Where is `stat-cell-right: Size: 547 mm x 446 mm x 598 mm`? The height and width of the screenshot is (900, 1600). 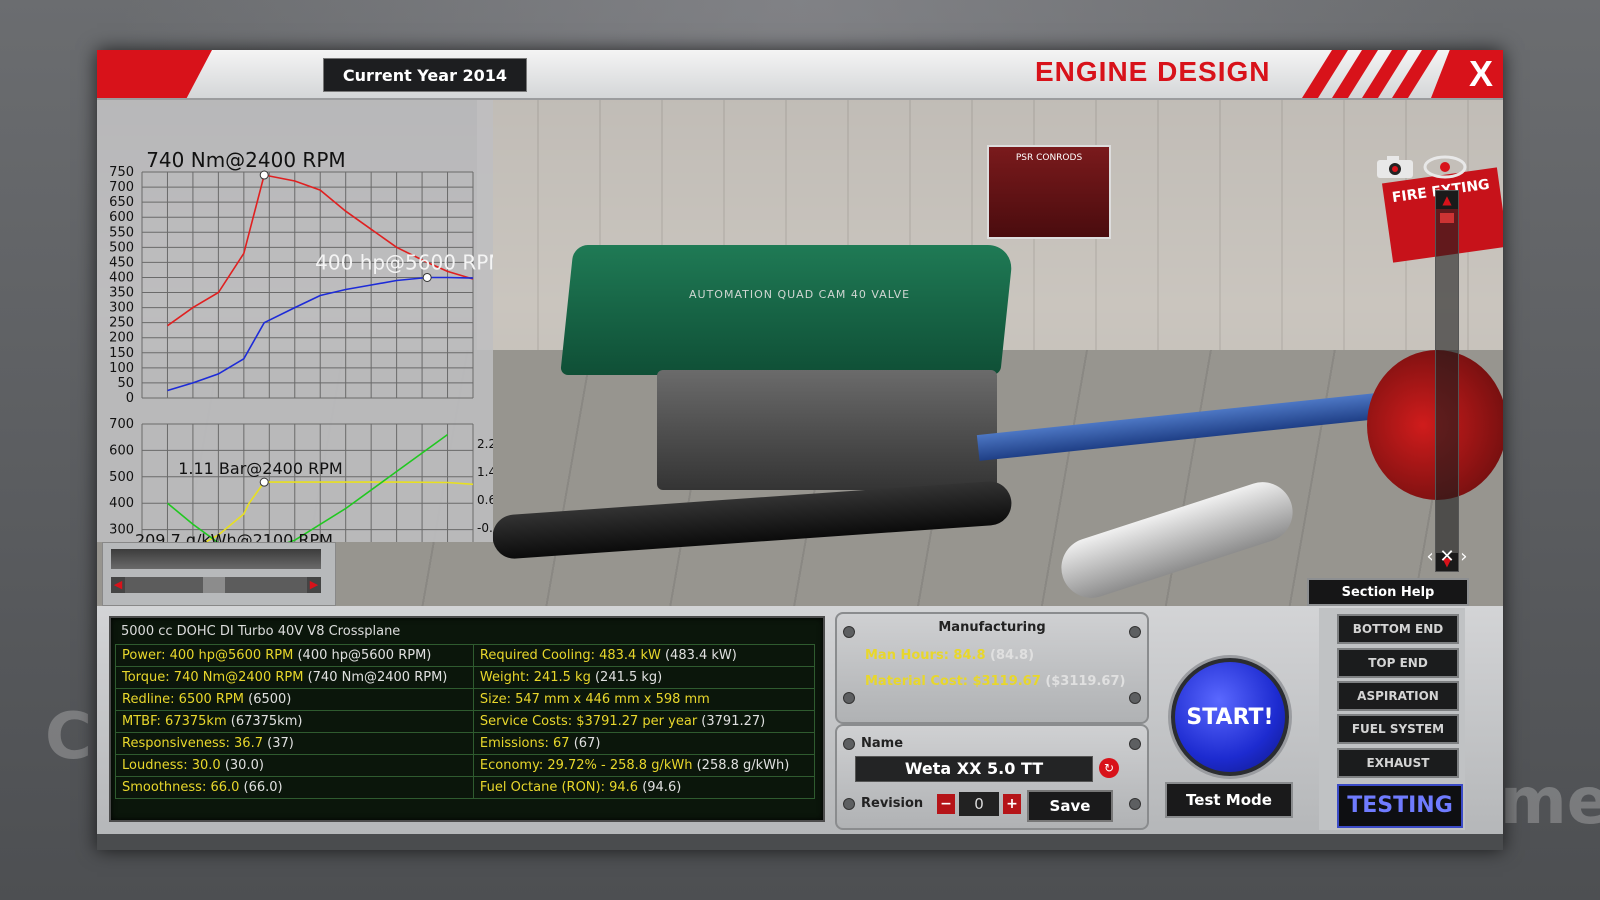 stat-cell-right: Size: 547 mm x 446 mm x 598 mm is located at coordinates (644, 699).